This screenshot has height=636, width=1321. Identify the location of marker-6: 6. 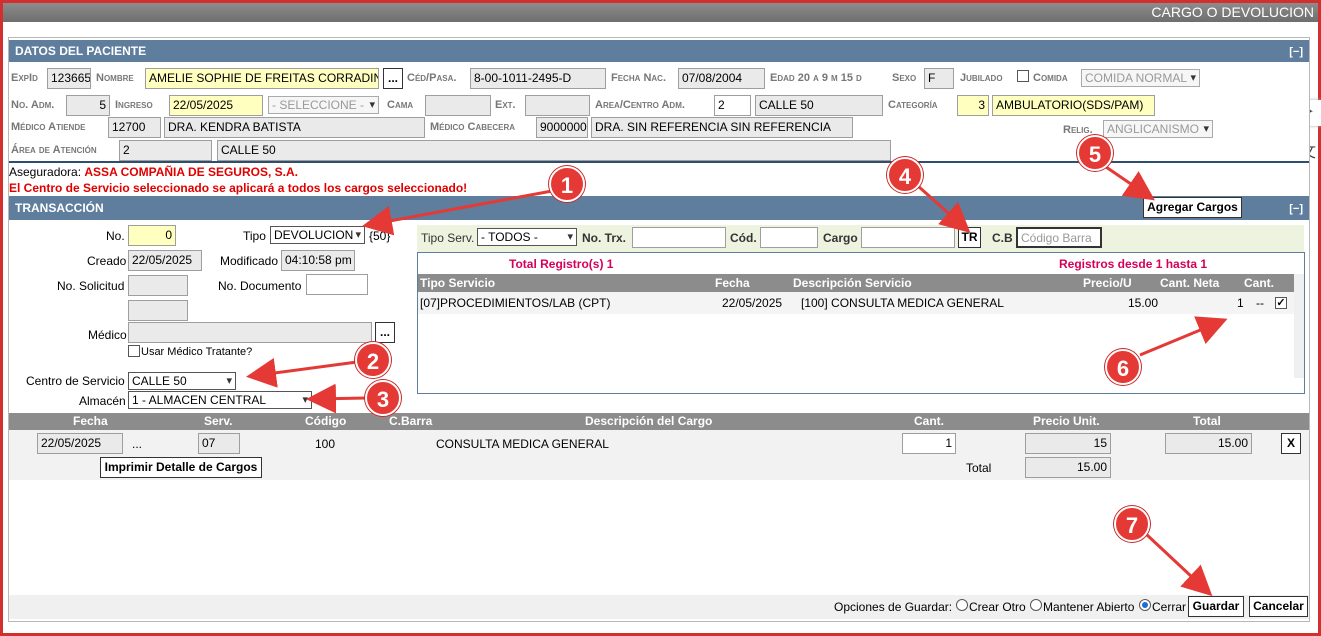
(1123, 367).